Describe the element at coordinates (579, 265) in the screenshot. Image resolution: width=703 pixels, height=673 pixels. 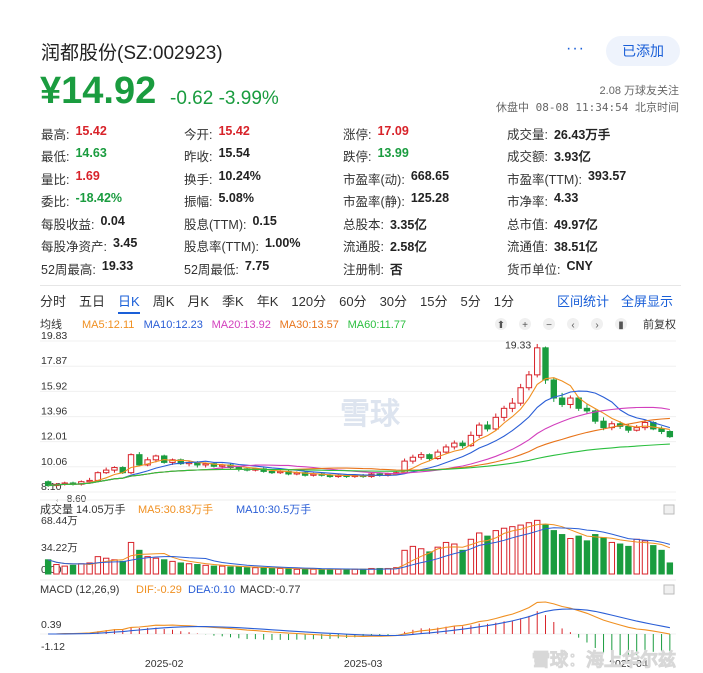
I see `quote-value: CNY` at that location.